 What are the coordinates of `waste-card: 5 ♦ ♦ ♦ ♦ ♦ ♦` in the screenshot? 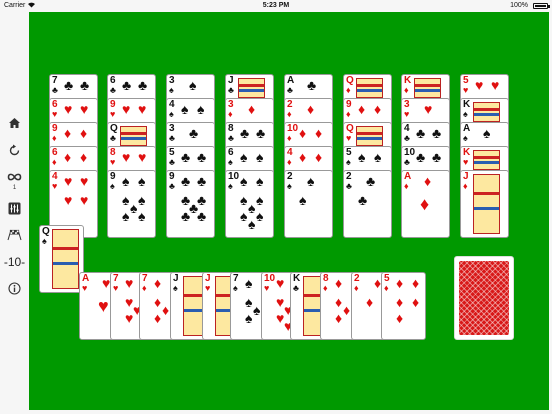 It's located at (403, 306).